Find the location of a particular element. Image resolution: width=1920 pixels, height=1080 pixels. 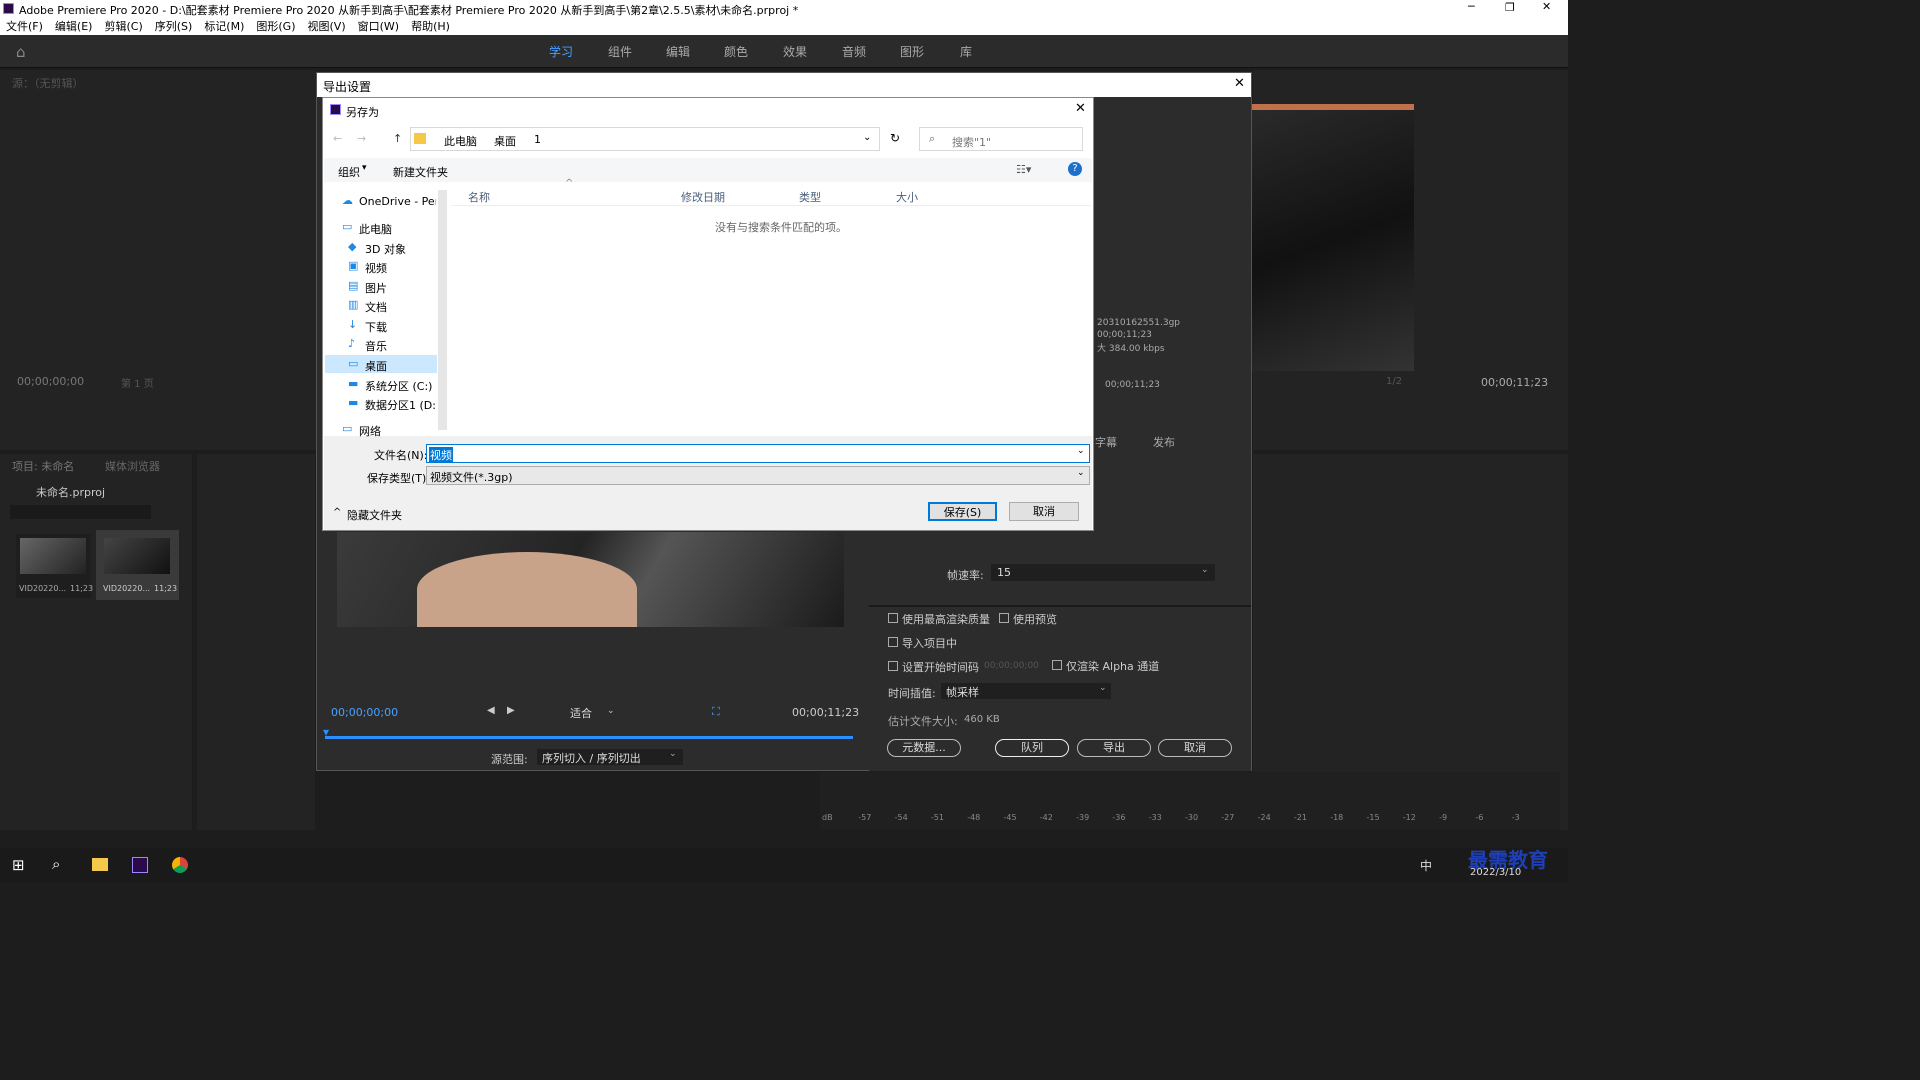

breadcrumb-folder: 1 is located at coordinates (537, 139).